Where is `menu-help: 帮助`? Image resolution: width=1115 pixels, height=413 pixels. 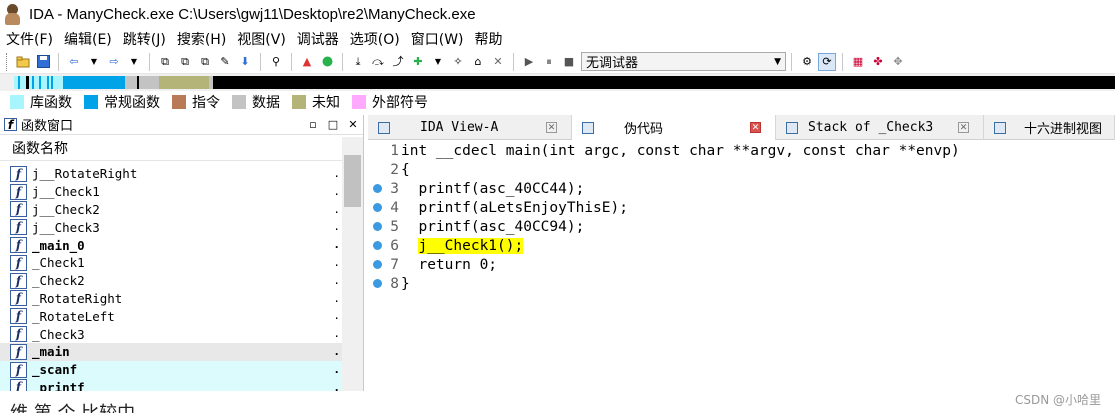 menu-help: 帮助 is located at coordinates (488, 39).